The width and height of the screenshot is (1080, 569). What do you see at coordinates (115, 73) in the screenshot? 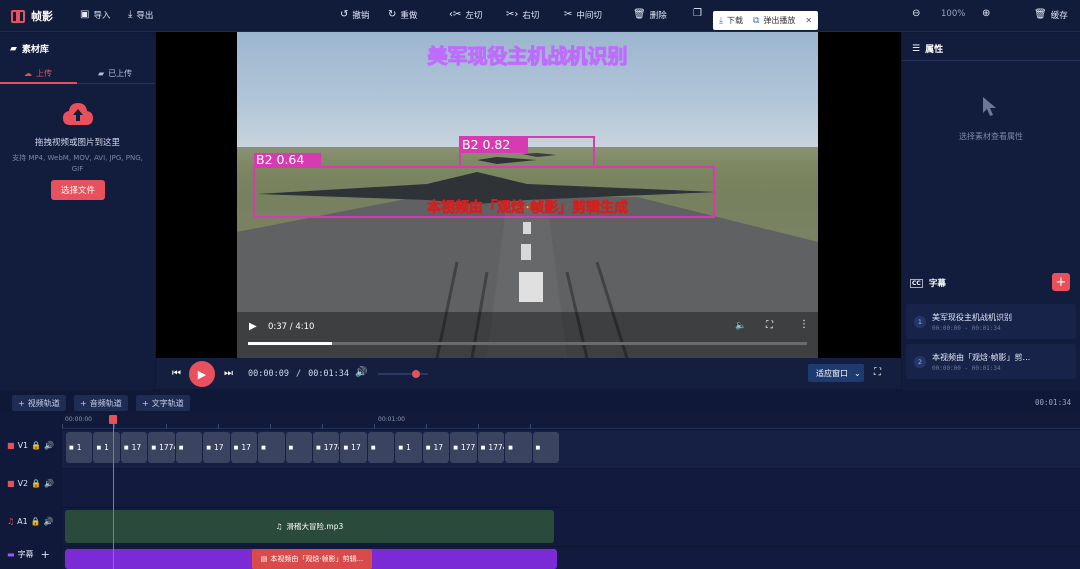
I see `tab-uploaded: ▰ 已上传` at bounding box center [115, 73].